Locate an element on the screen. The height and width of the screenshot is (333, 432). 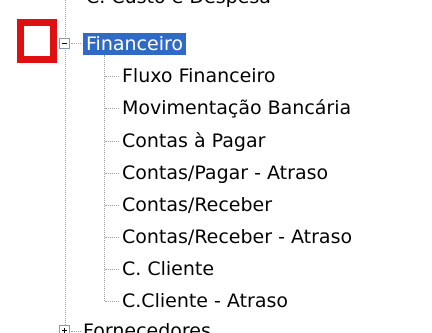
tree-guide-root is located at coordinates (65, 166).